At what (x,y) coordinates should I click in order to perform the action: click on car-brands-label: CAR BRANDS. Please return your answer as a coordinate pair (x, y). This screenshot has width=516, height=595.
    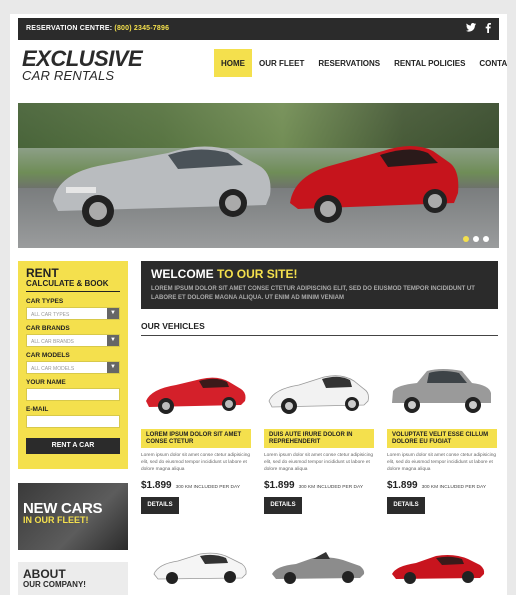
    Looking at the image, I should click on (48, 328).